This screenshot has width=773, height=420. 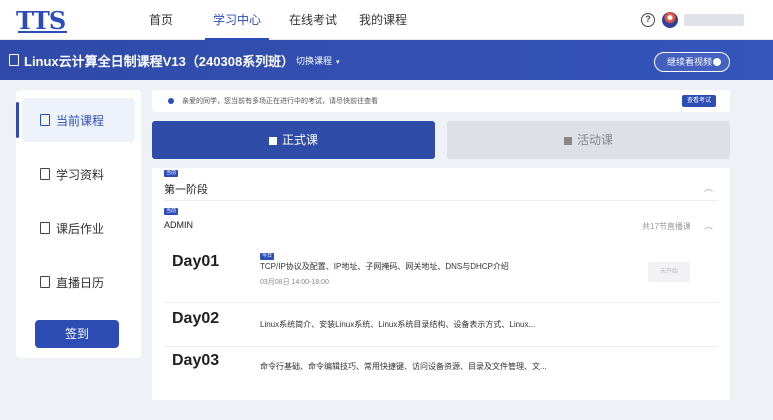 I want to click on lesson-topic: TCP/IP协议及配置、IP地址、子网掩码、网关地址、DNS与DHCP介绍, so click(x=384, y=266).